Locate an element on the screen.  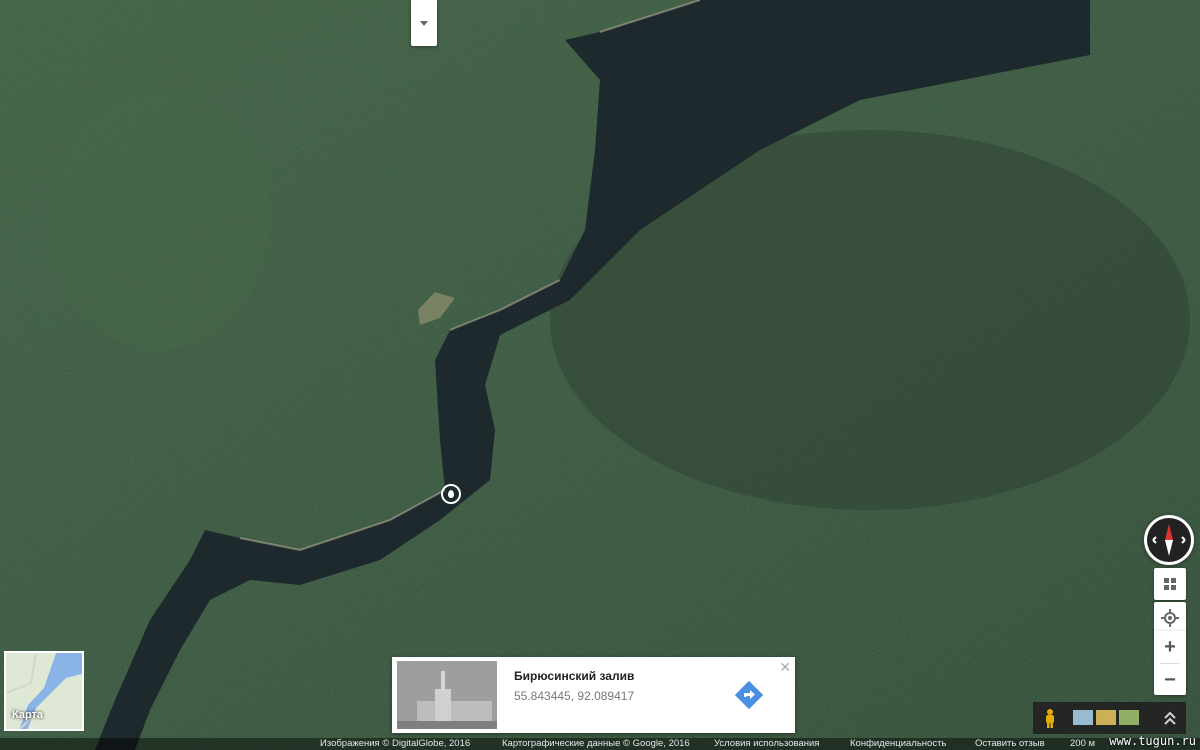
pegman-icon is located at coordinates (1050, 718).